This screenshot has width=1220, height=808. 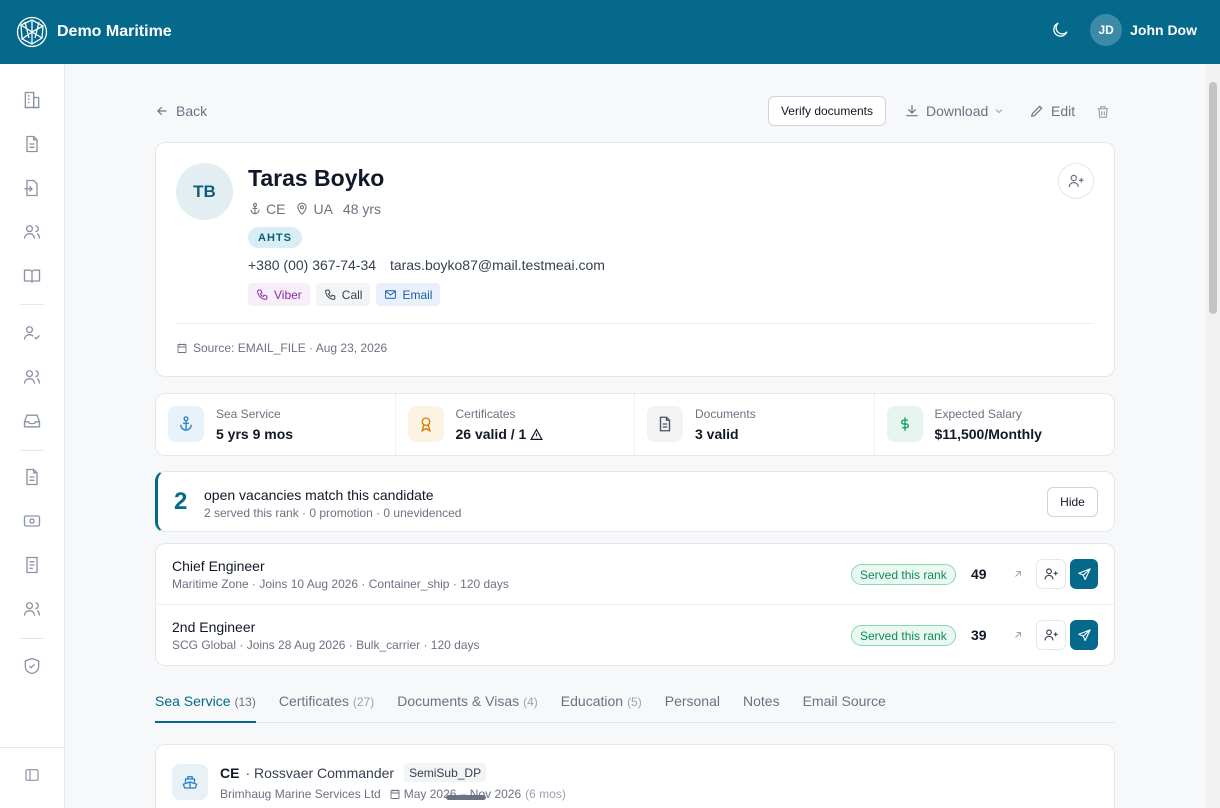 What do you see at coordinates (610, 32) in the screenshot?
I see `top-bar: Demo Maritime JD John Dow` at bounding box center [610, 32].